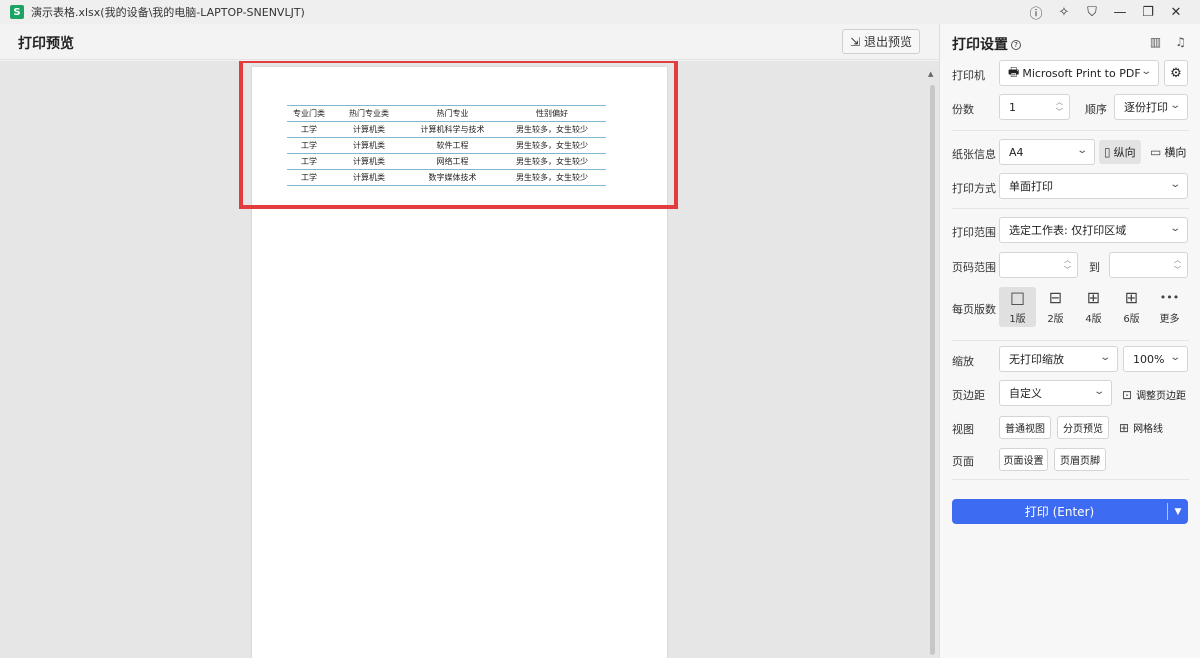 The height and width of the screenshot is (658, 1200). I want to click on layout-toggle-icon: ▥, so click(1155, 42).